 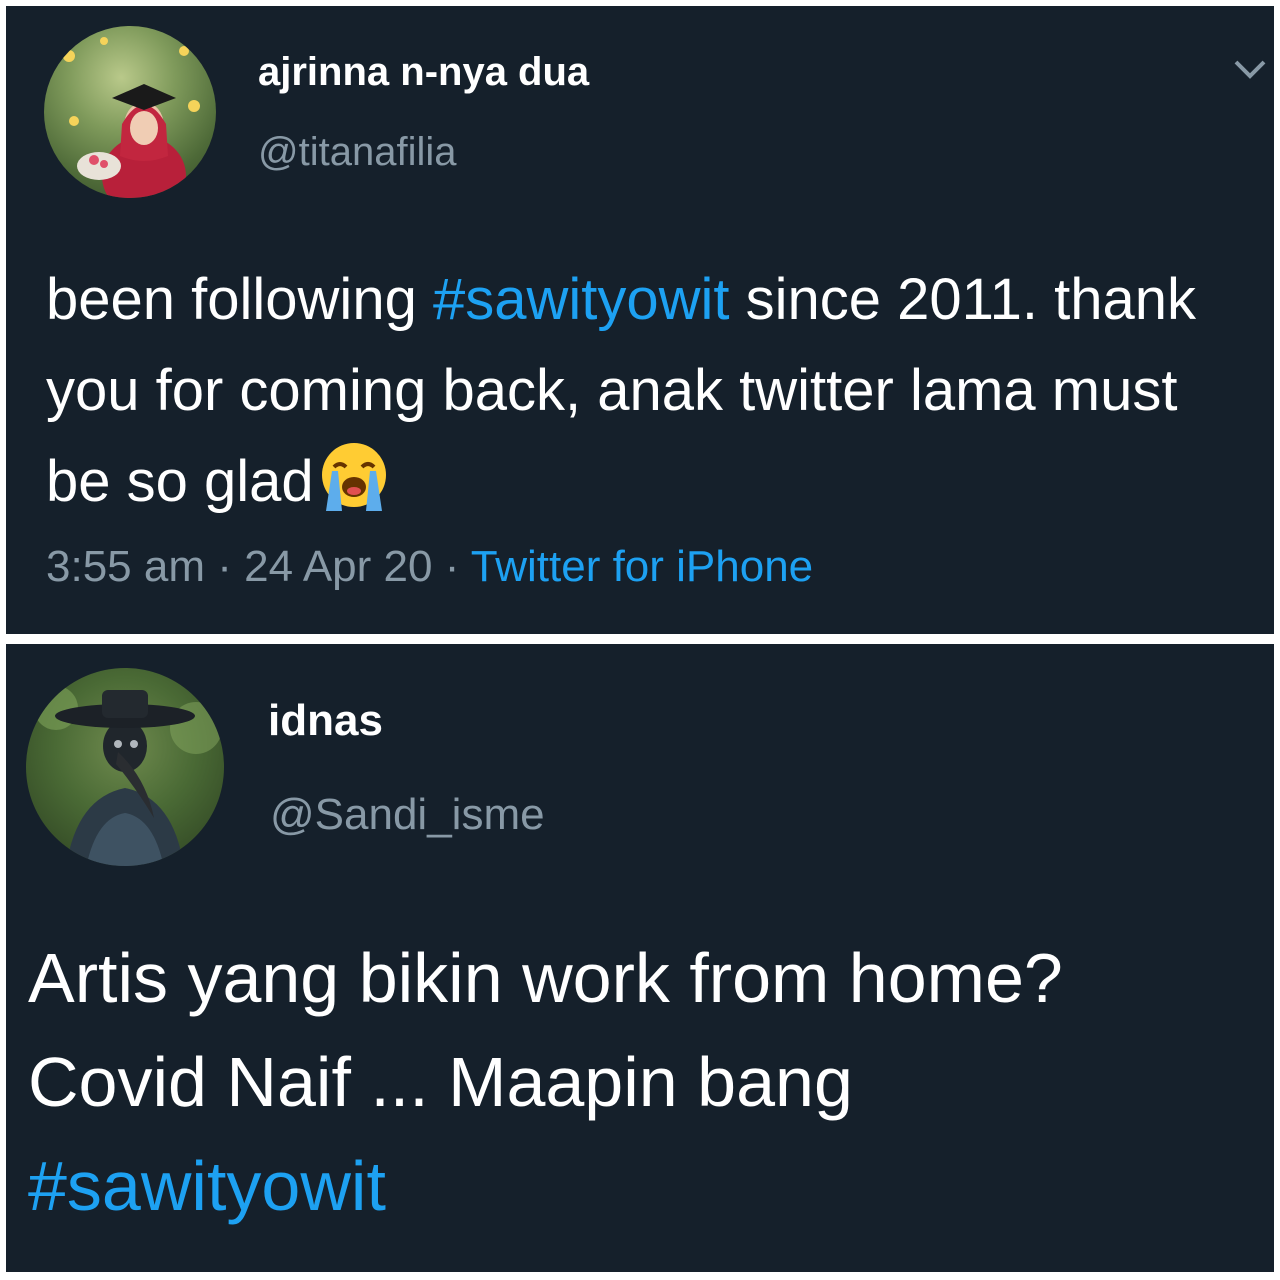 I want to click on source-link: Twitter for iPhone, so click(x=642, y=566).